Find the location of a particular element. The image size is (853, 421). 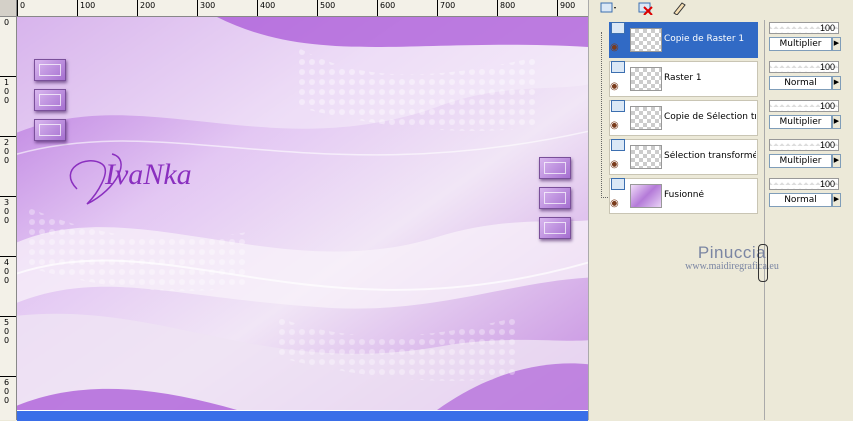

layer-name-box: Raster 1 is located at coordinates (683, 79).